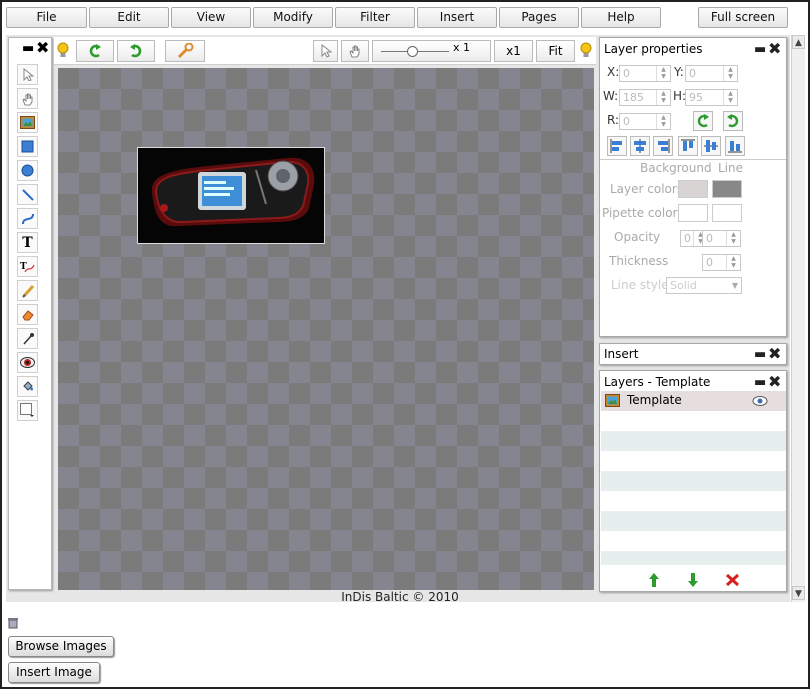 Image resolution: width=810 pixels, height=689 pixels. I want to click on rotate-left-button, so click(703, 121).